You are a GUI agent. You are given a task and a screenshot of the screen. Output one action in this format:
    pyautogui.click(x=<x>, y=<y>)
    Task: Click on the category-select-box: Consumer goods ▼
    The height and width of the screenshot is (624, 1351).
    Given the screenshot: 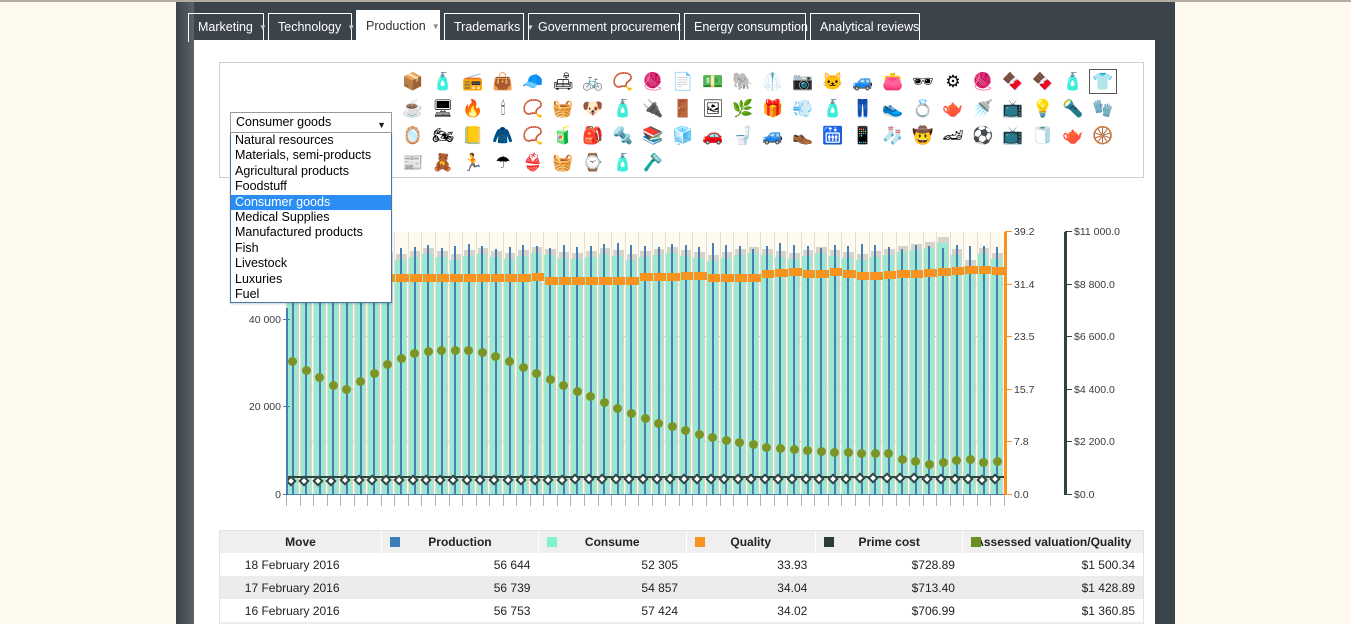 What is the action you would take?
    pyautogui.click(x=311, y=122)
    